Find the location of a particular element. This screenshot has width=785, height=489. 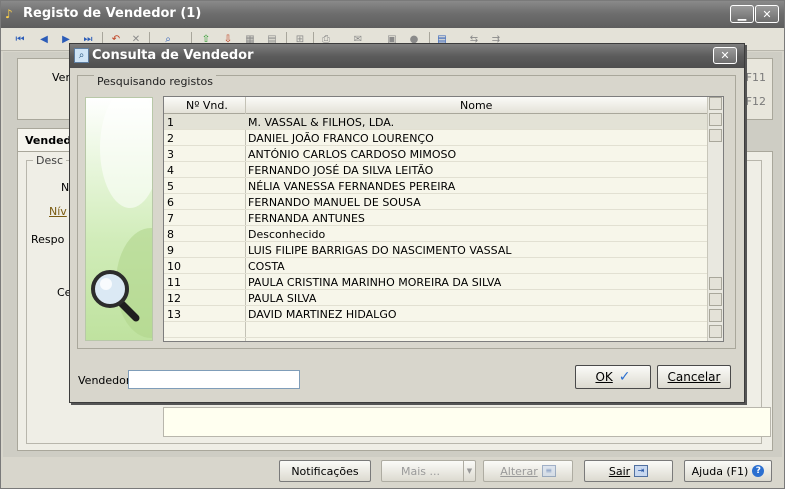

search-illustration is located at coordinates (119, 219).